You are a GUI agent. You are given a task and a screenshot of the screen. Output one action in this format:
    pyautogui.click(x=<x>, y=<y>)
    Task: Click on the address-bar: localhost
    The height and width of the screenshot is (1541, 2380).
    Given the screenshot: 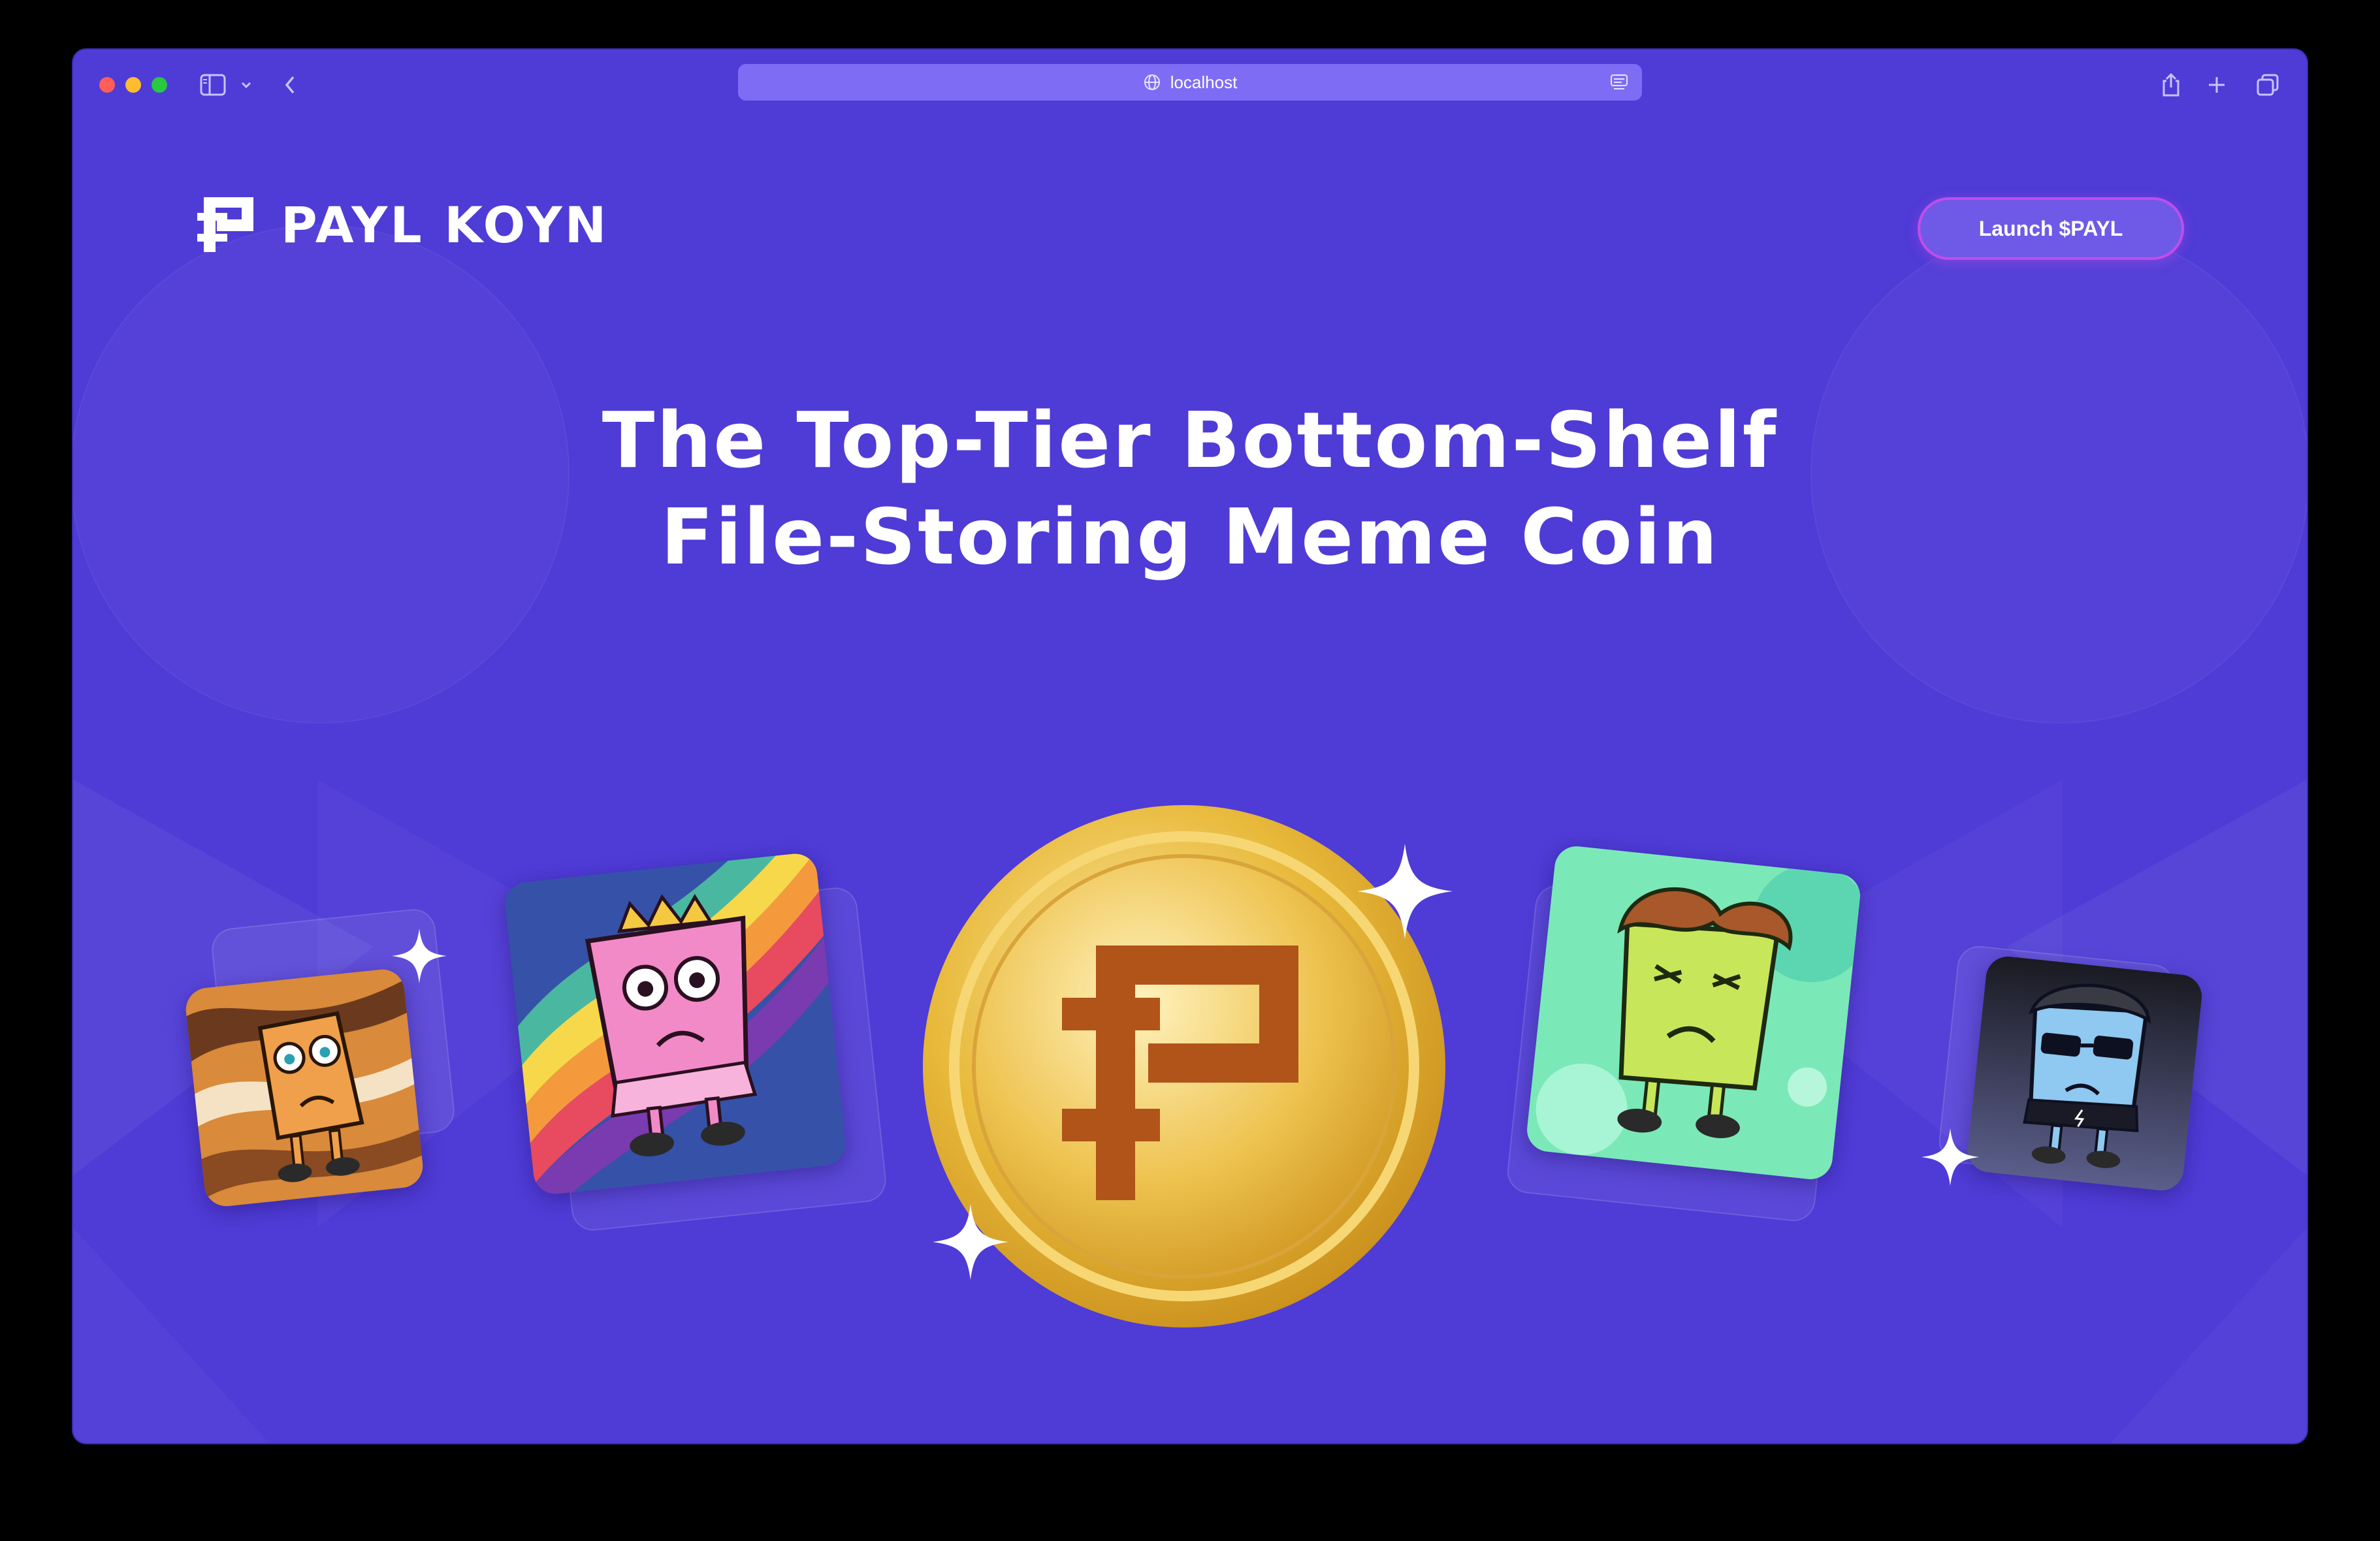 What is the action you would take?
    pyautogui.click(x=1190, y=82)
    